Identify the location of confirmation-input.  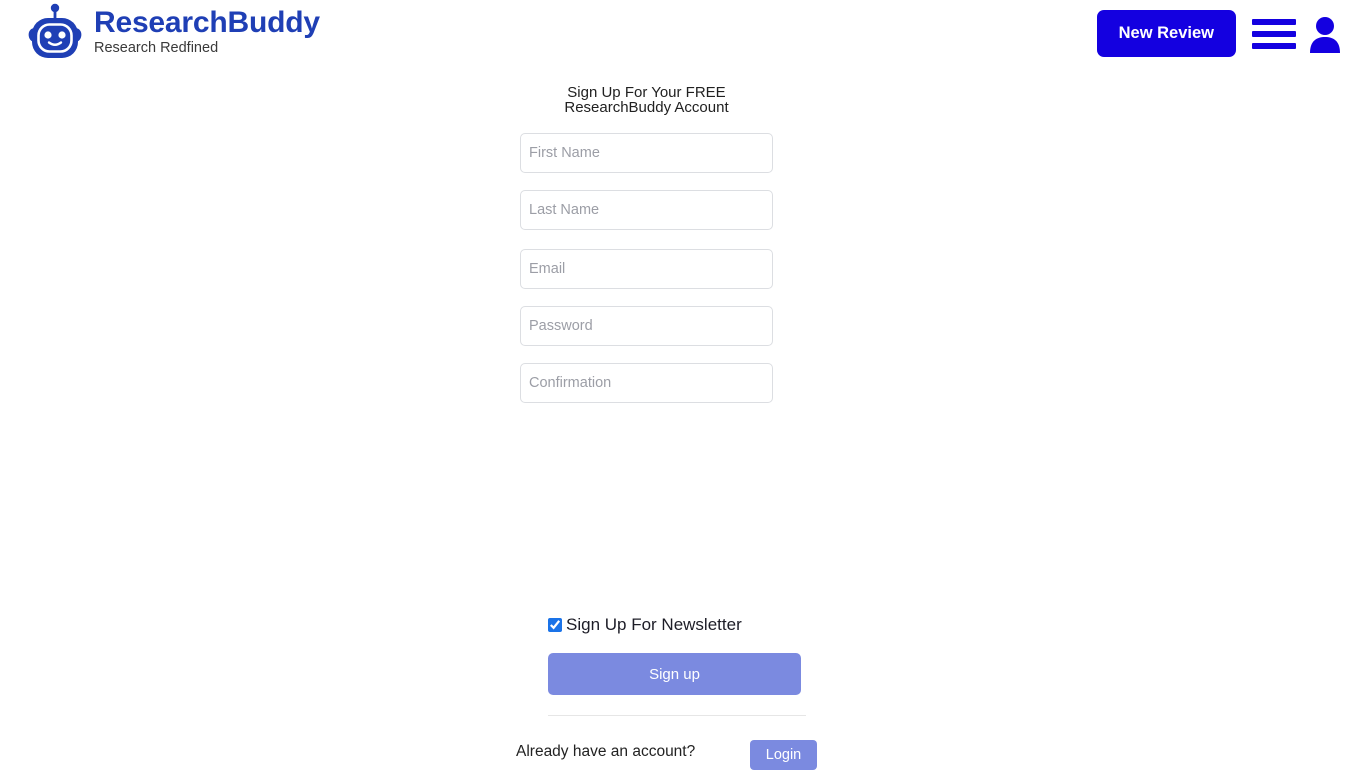
(646, 383).